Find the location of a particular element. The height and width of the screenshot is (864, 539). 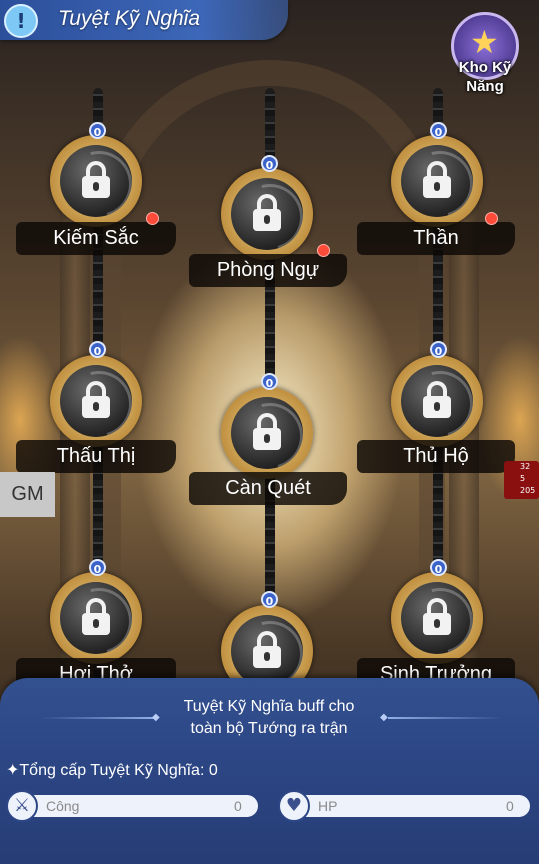

skill-book-icon: ★ is located at coordinates (484, 42).